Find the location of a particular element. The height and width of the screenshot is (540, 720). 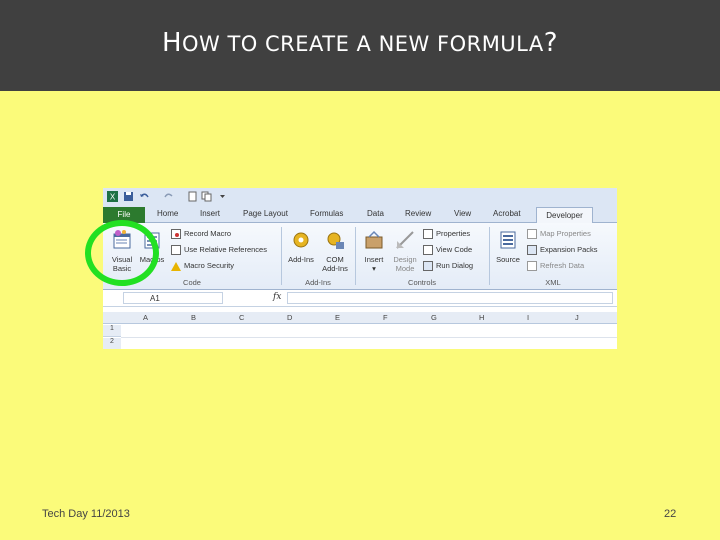

insert-dropdown-icon: ▾ is located at coordinates (374, 268).